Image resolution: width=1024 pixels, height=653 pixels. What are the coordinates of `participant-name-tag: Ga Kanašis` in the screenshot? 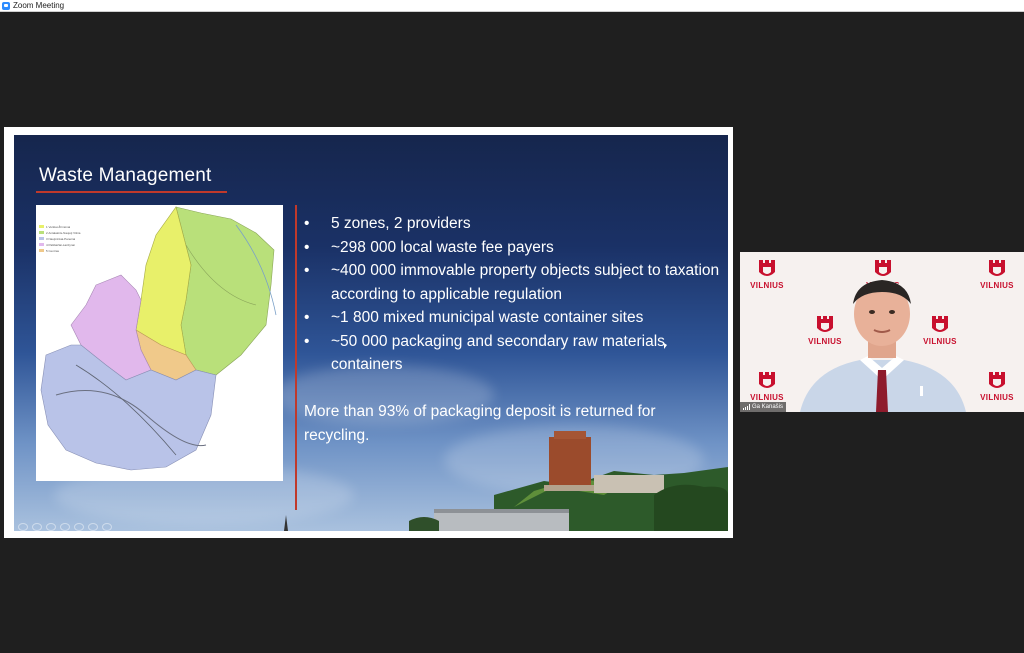 It's located at (763, 407).